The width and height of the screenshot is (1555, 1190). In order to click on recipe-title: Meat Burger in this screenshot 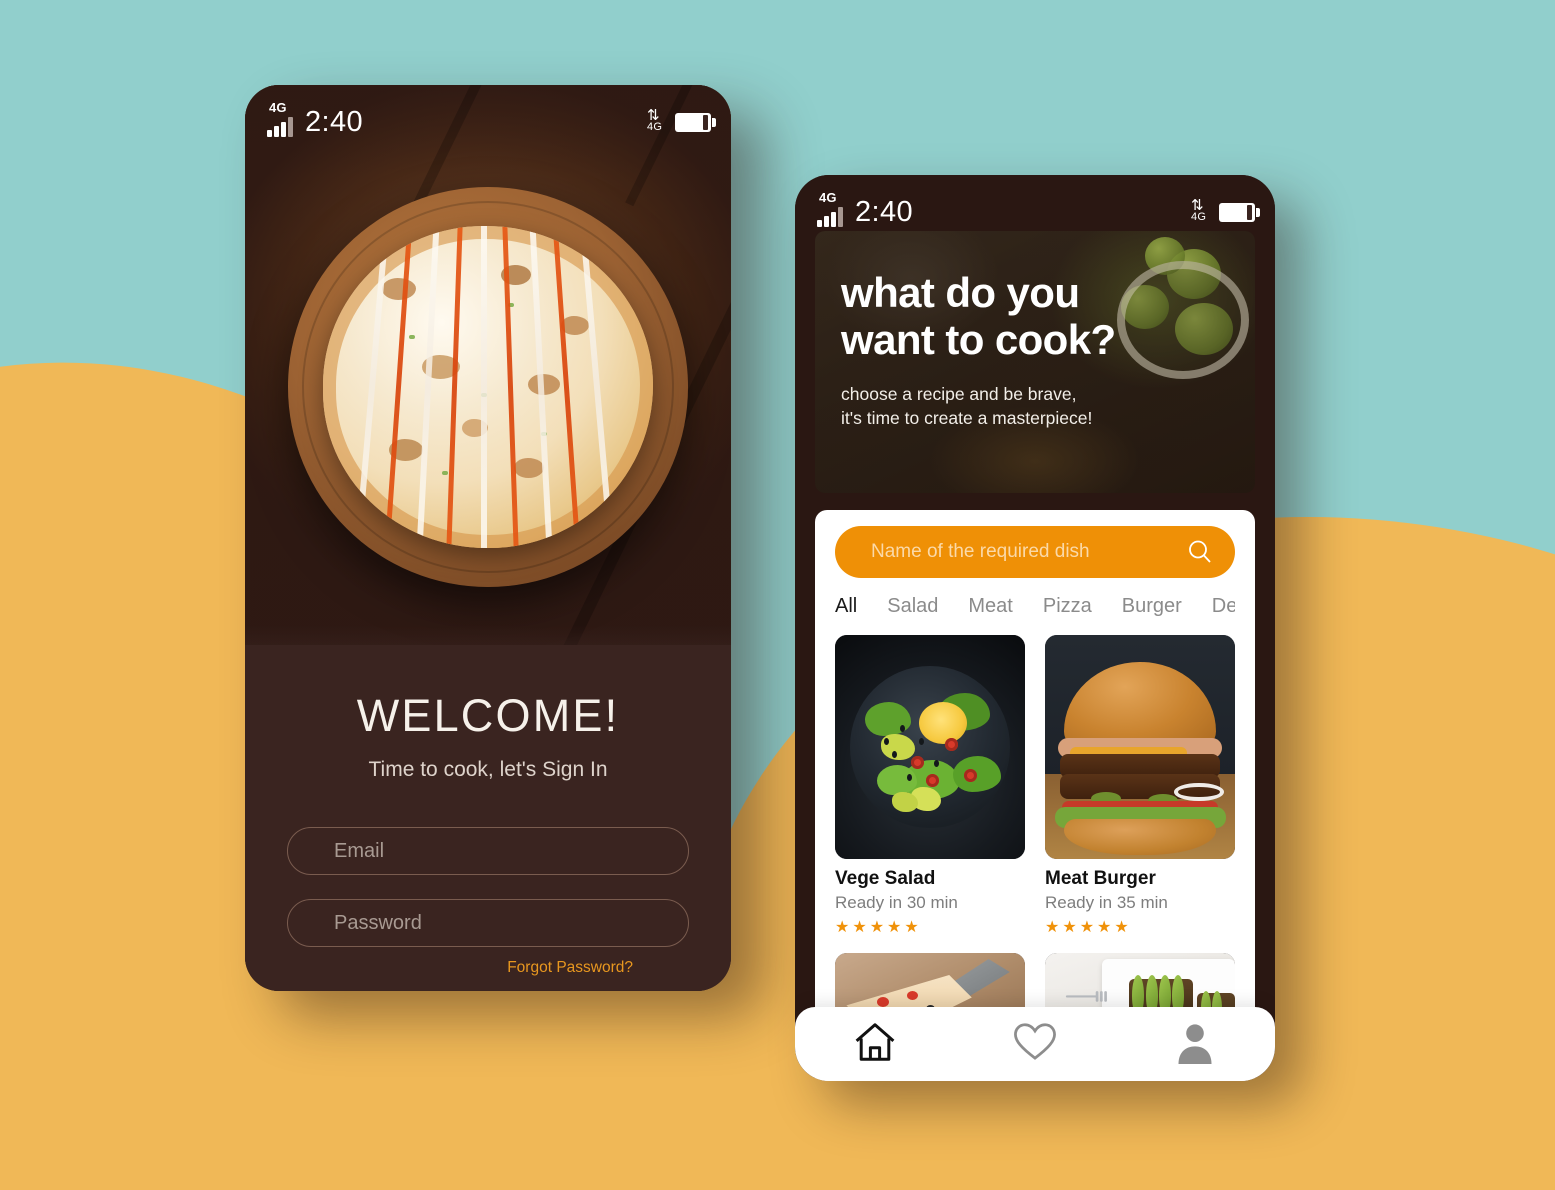, I will do `click(1100, 878)`.